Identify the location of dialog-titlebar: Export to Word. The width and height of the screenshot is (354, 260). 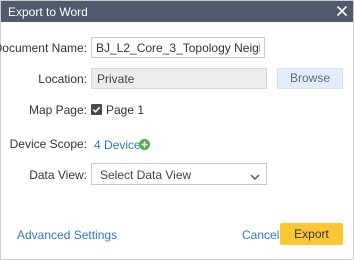
(177, 11).